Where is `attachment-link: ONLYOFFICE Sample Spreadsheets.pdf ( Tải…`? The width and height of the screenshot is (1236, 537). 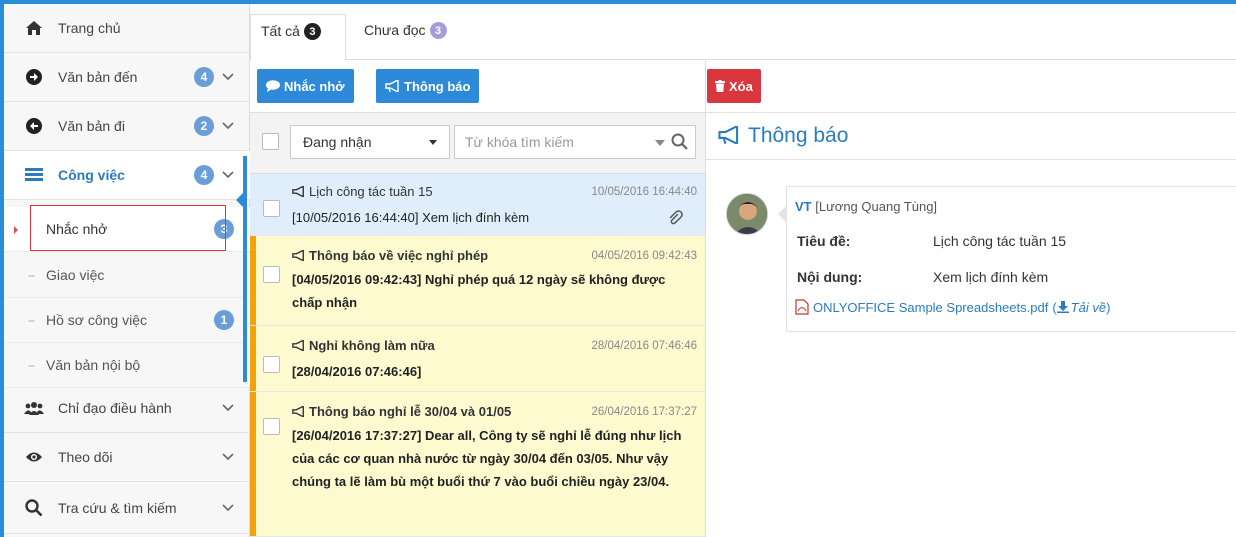
attachment-link: ONLYOFFICE Sample Spreadsheets.pdf ( Tải… is located at coordinates (952, 307).